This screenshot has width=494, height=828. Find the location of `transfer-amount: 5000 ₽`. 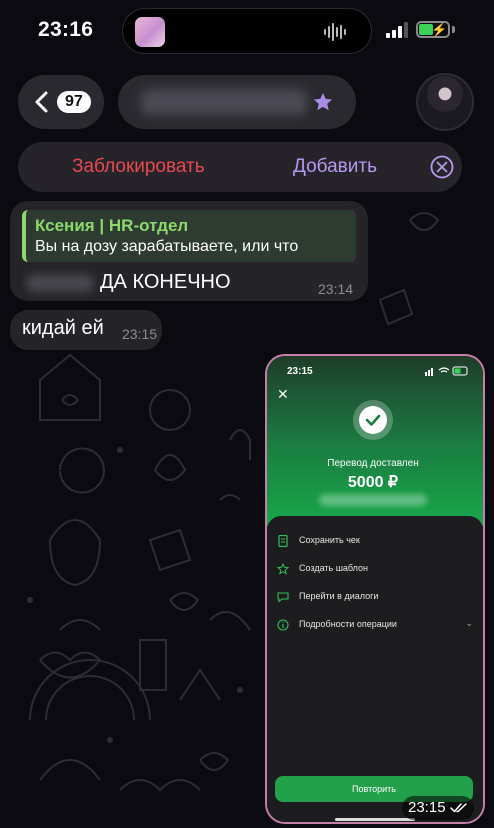

transfer-amount: 5000 ₽ is located at coordinates (373, 482).